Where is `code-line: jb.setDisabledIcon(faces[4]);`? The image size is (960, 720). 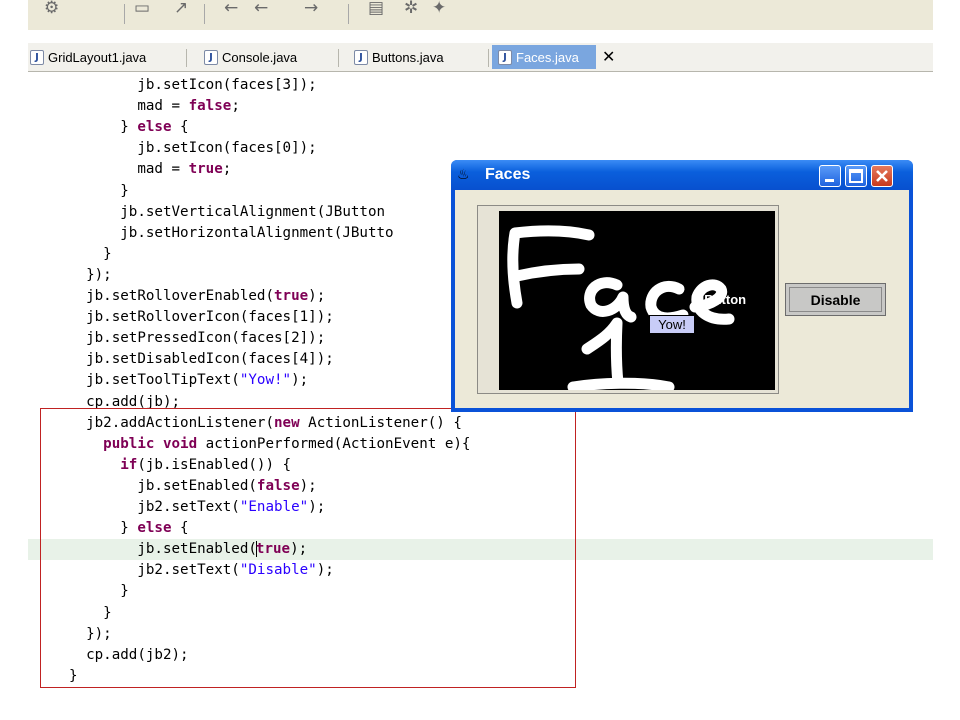
code-line: jb.setDisabledIcon(faces[4]); is located at coordinates (181, 359).